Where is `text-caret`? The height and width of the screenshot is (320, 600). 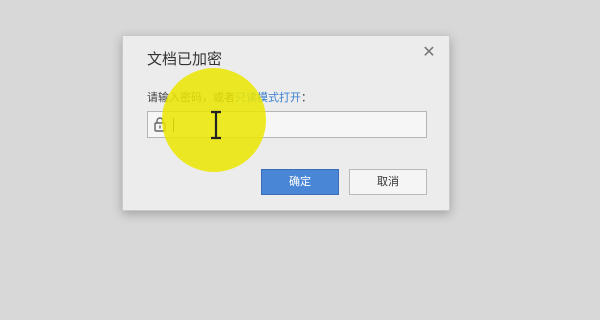
text-caret is located at coordinates (173, 125).